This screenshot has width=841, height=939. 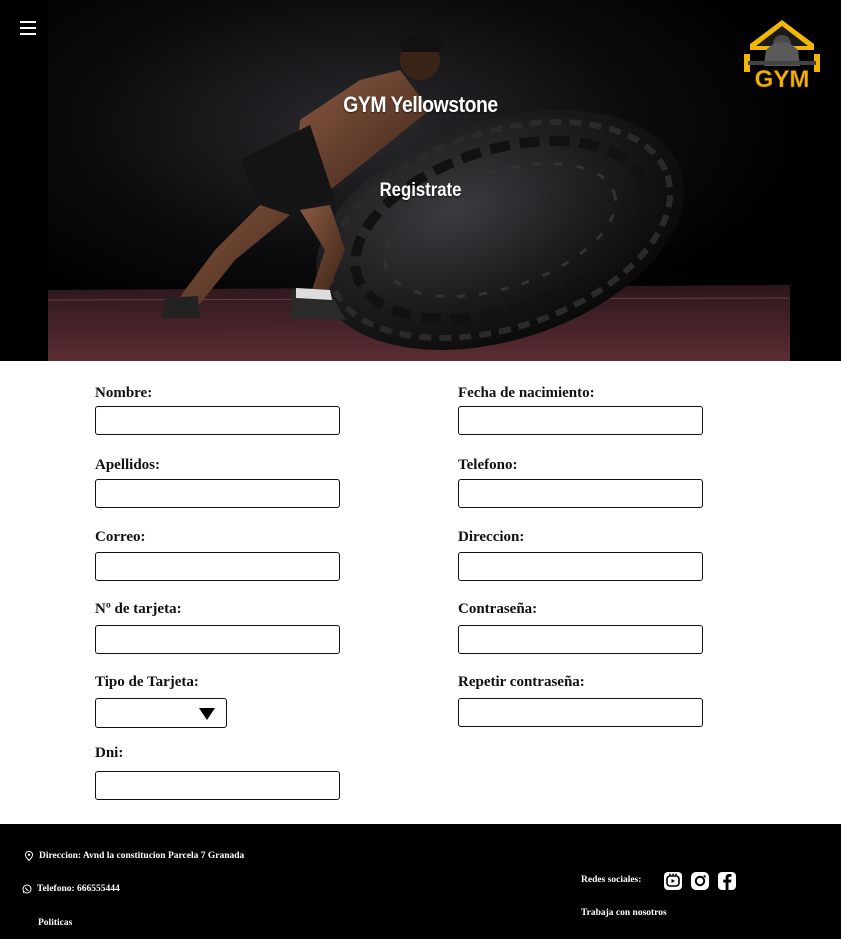 I want to click on dni-input, so click(x=217, y=785).